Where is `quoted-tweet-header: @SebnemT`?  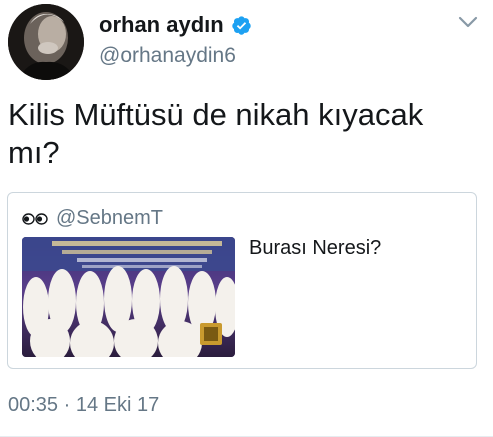
quoted-tweet-header: @SebnemT is located at coordinates (92, 218).